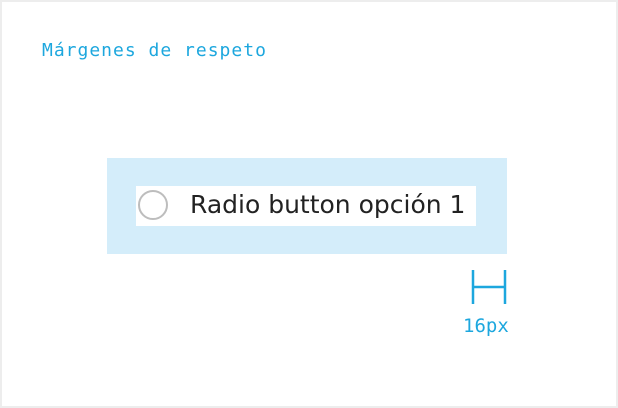 The width and height of the screenshot is (618, 408). I want to click on radio-button-label: Radio button opción 1, so click(328, 204).